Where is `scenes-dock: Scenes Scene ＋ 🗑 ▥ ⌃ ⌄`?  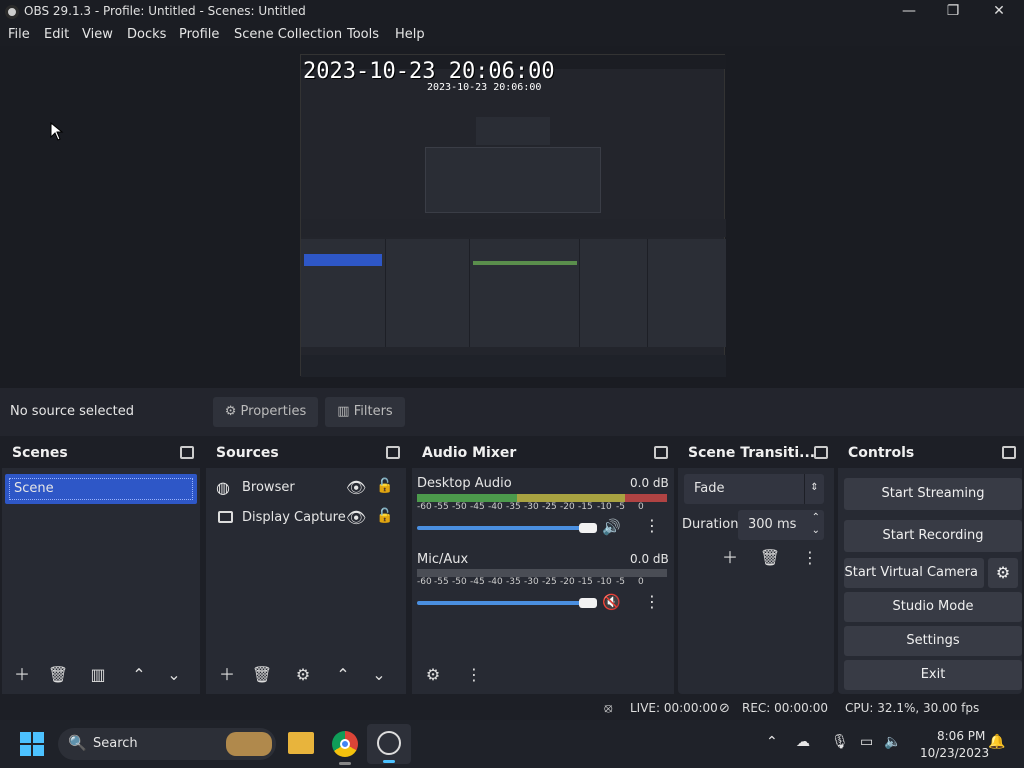 scenes-dock: Scenes Scene ＋ 🗑 ▥ ⌃ ⌄ is located at coordinates (101, 566).